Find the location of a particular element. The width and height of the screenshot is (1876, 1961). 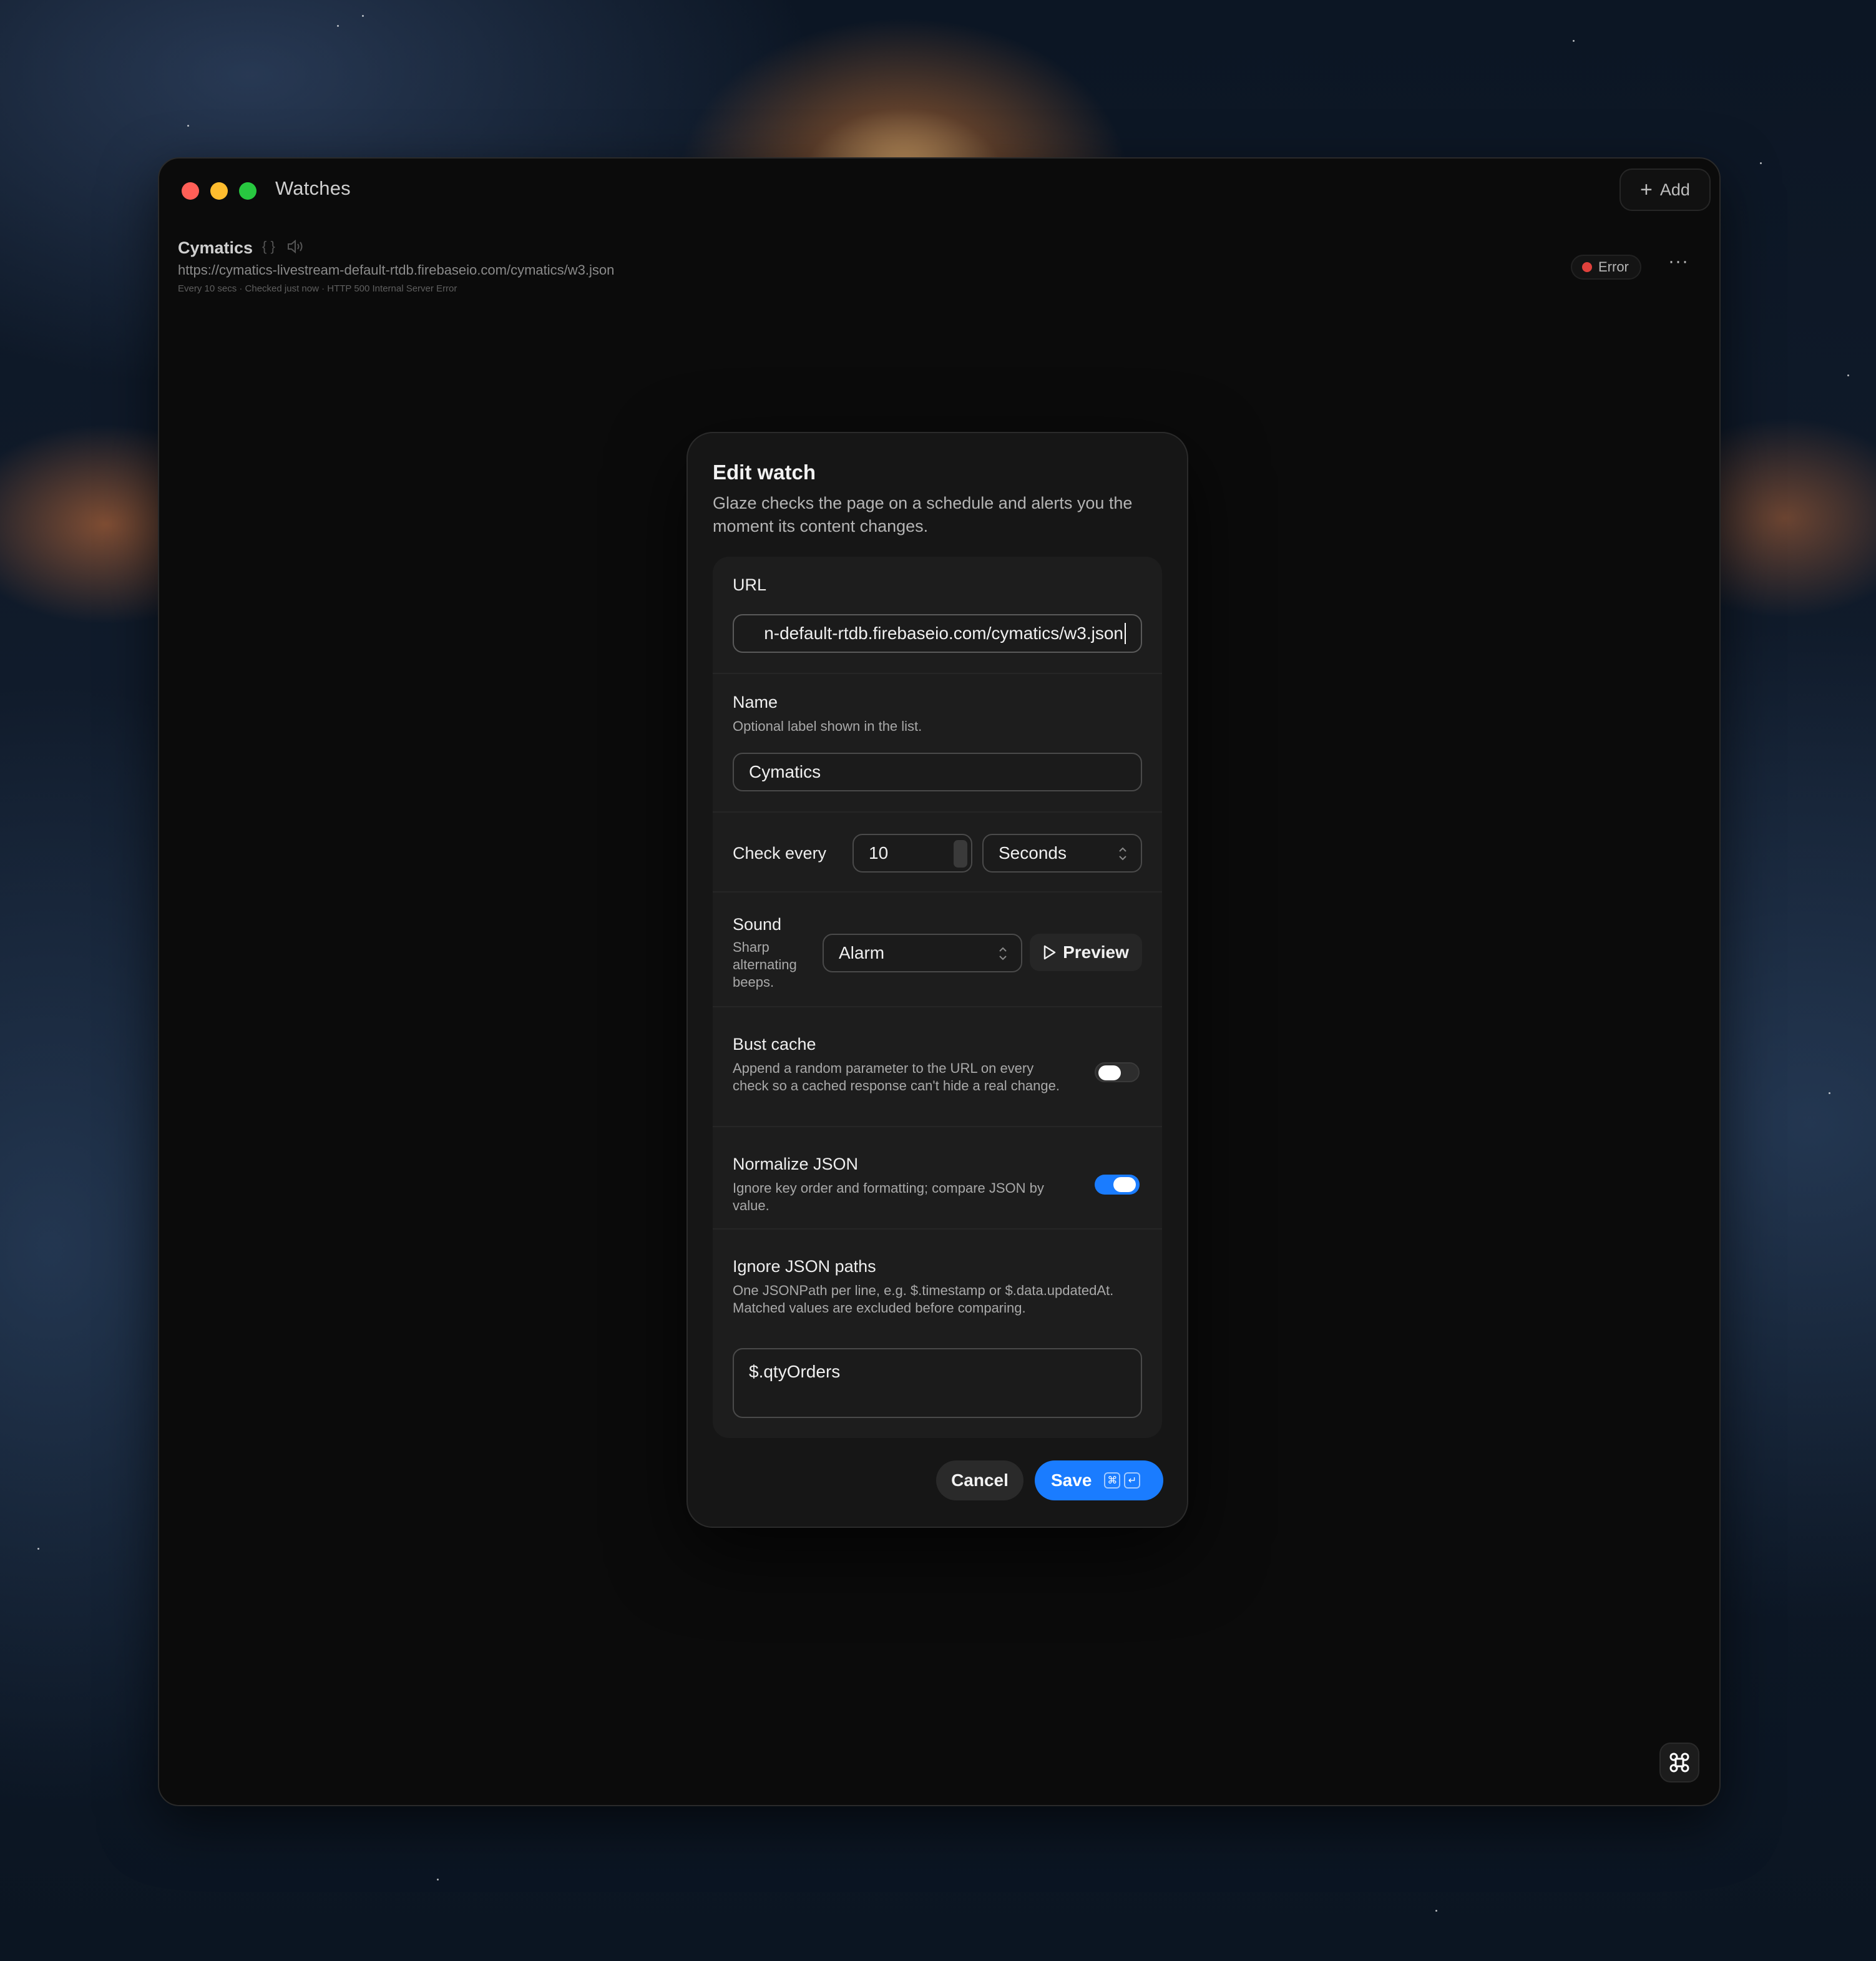

minimize-window-button is located at coordinates (219, 191).